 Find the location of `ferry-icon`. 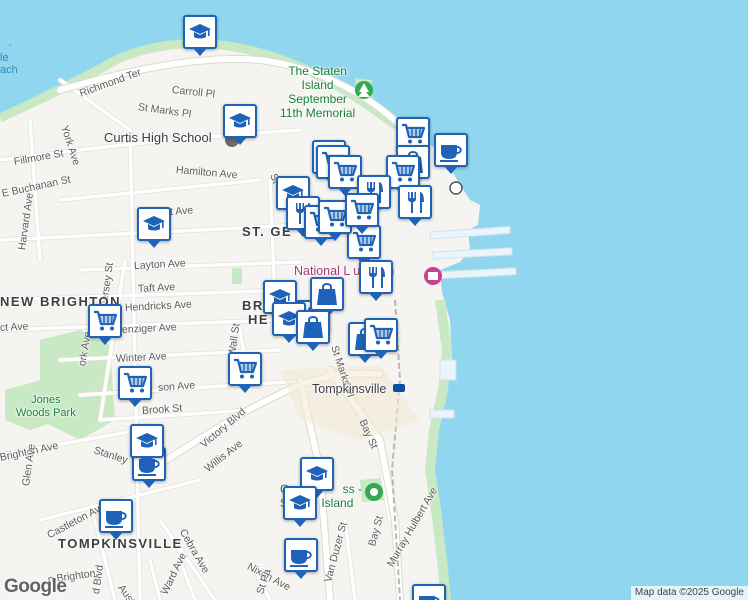

ferry-icon is located at coordinates (456, 188).